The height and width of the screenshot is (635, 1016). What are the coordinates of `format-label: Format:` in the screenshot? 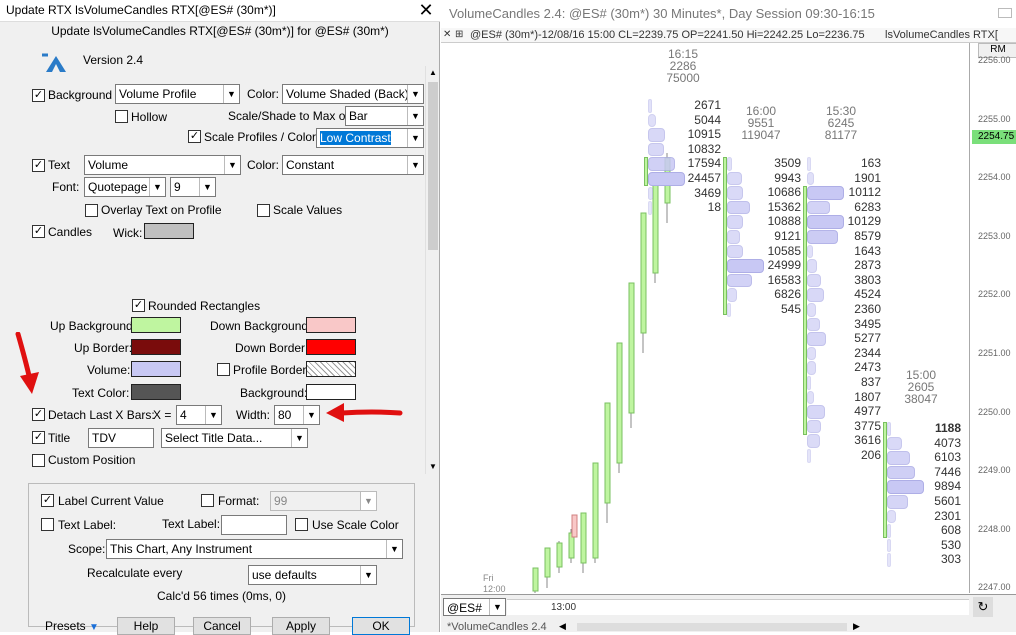 It's located at (239, 501).